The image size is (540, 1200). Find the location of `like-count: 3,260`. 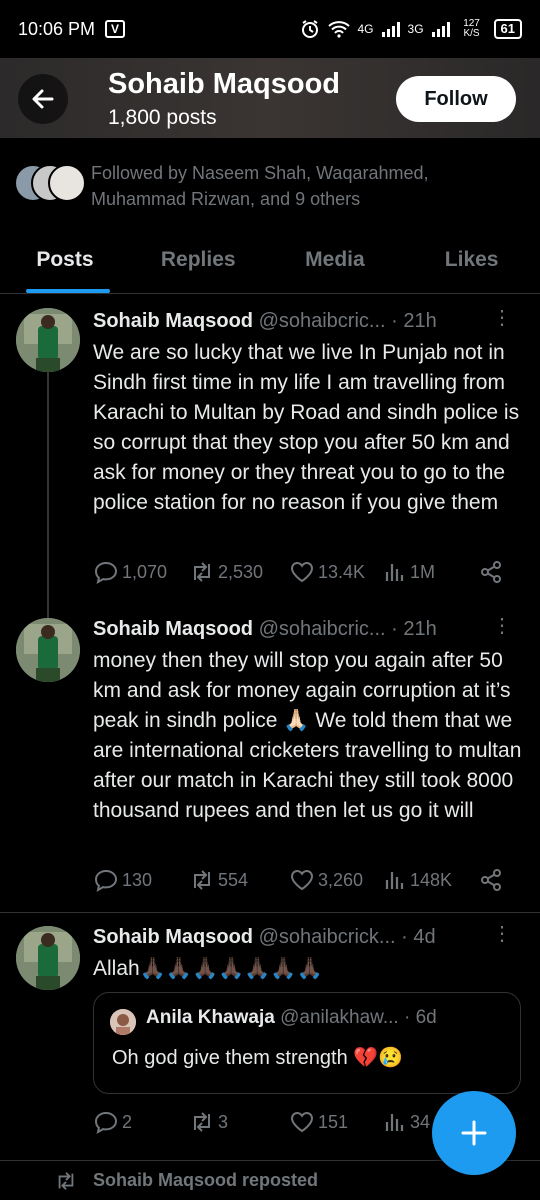

like-count: 3,260 is located at coordinates (341, 879).